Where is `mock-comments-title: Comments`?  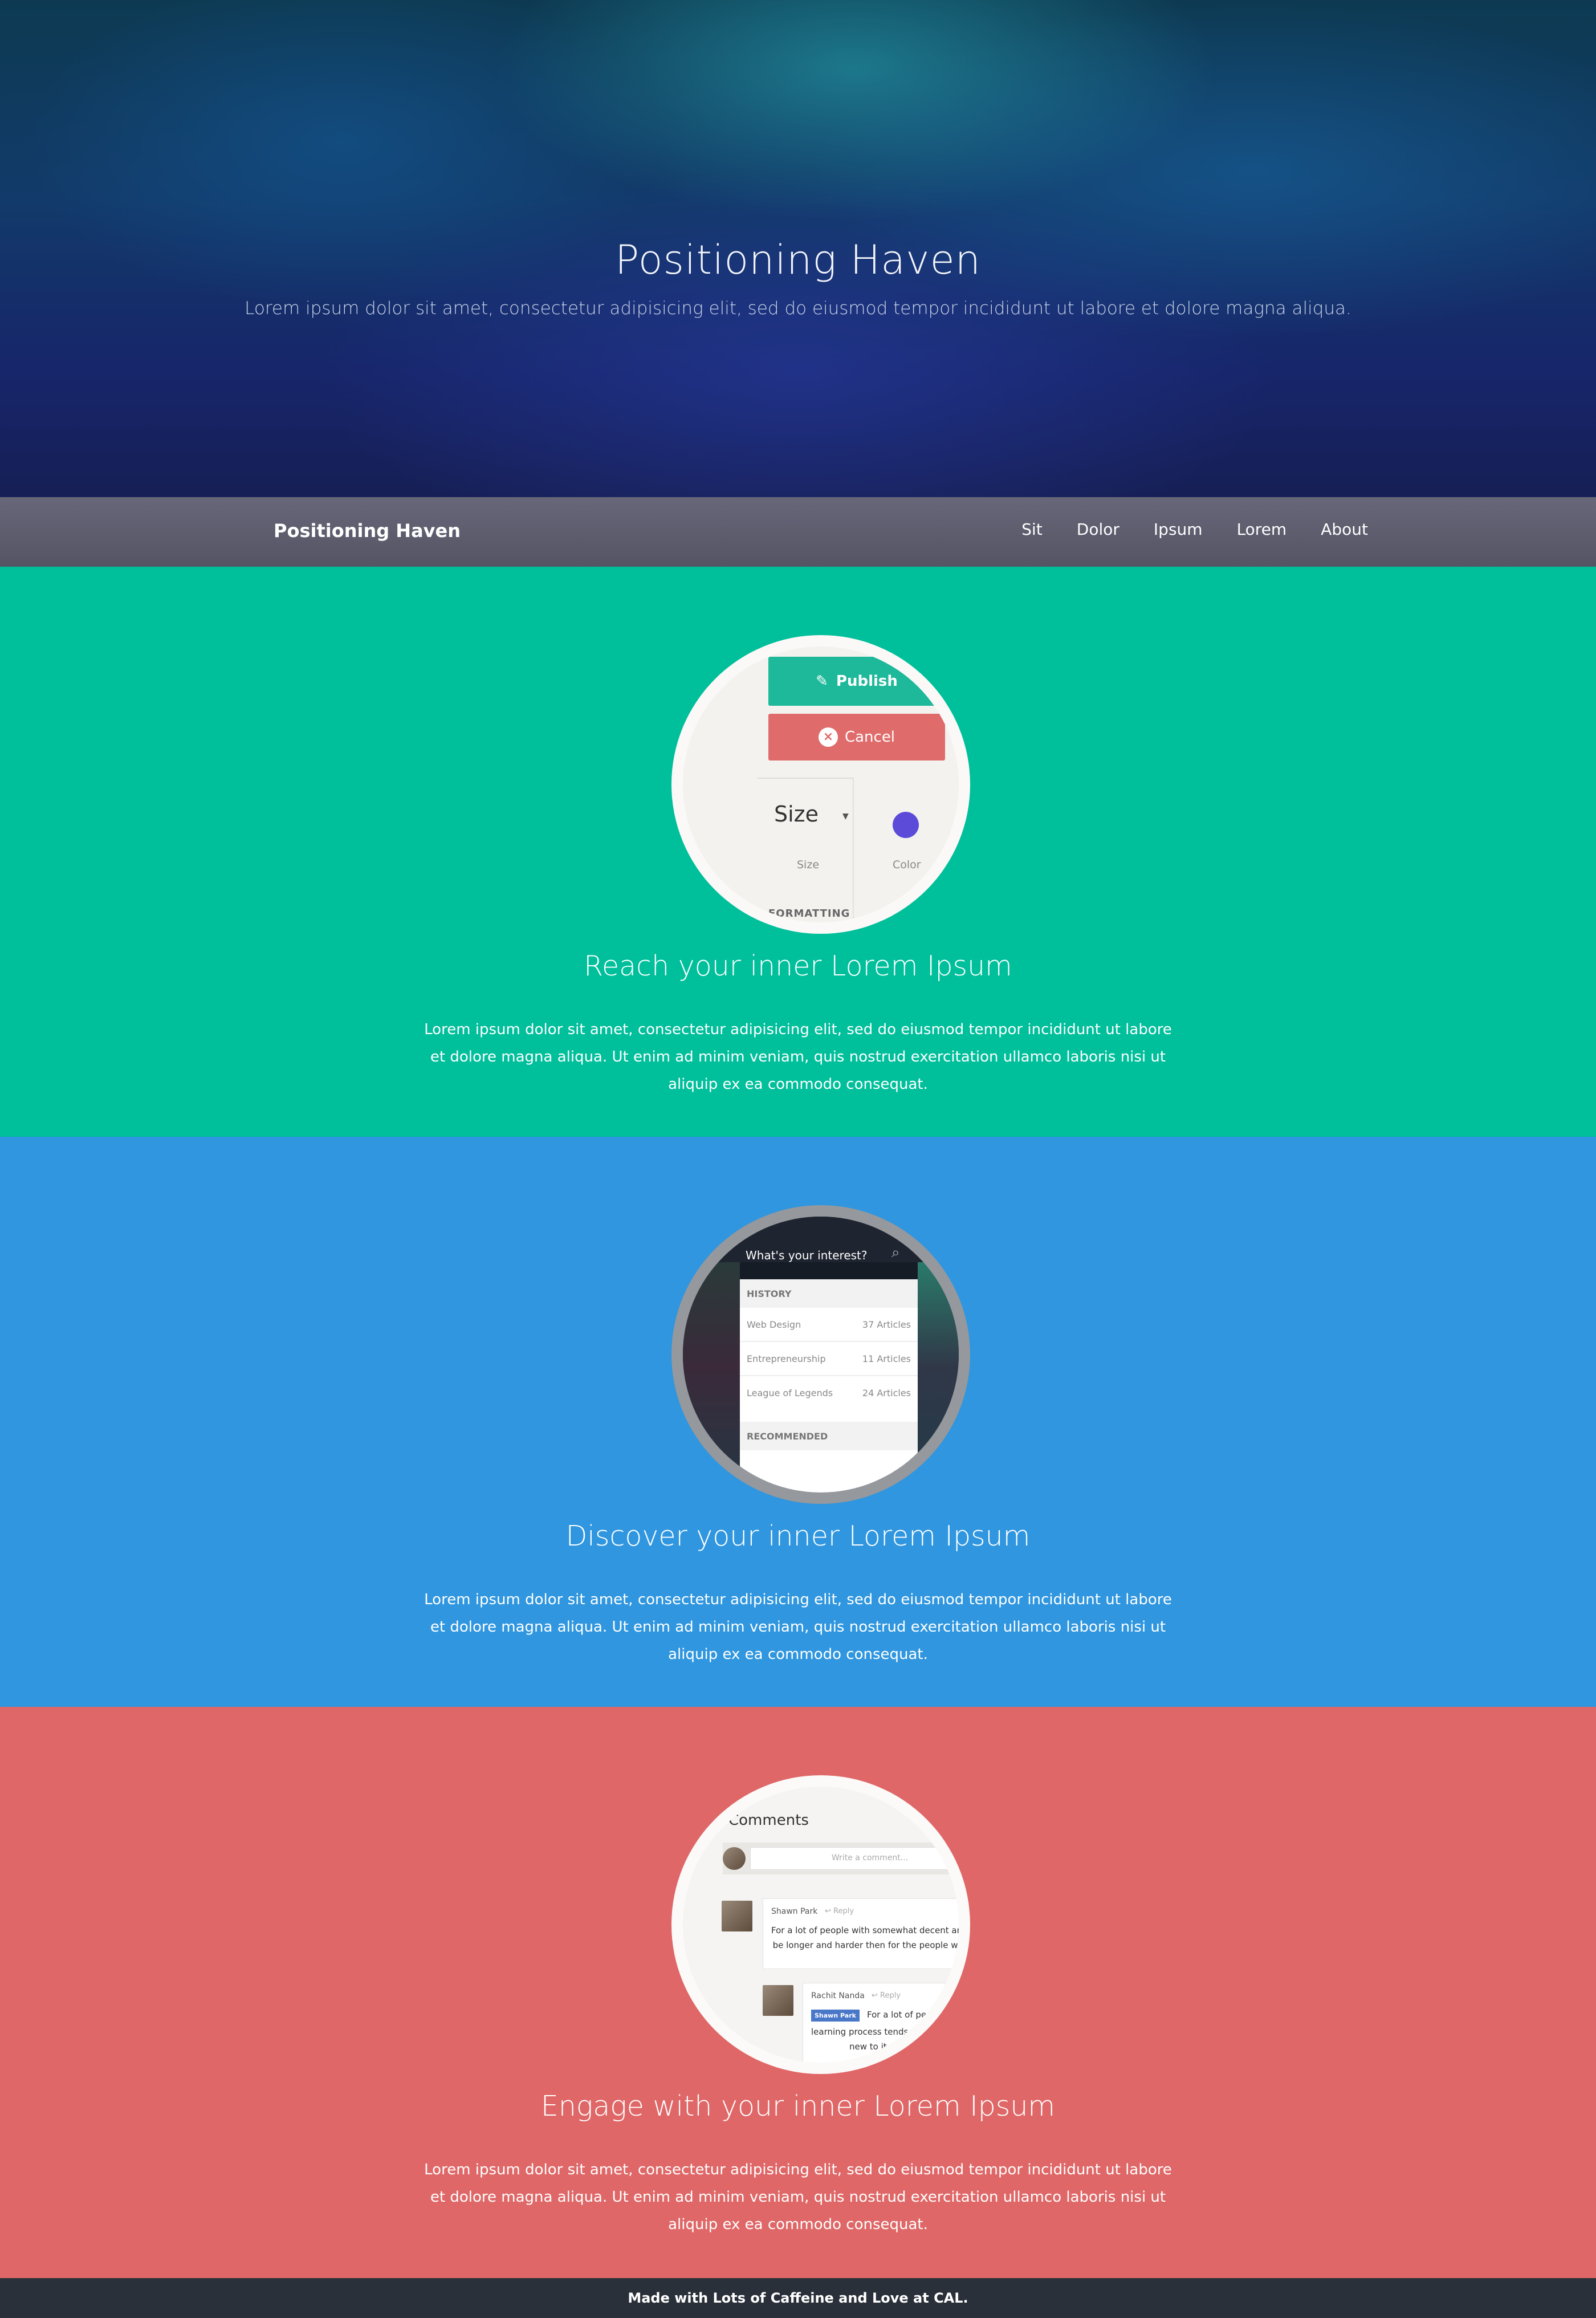
mock-comments-title: Comments is located at coordinates (768, 1820).